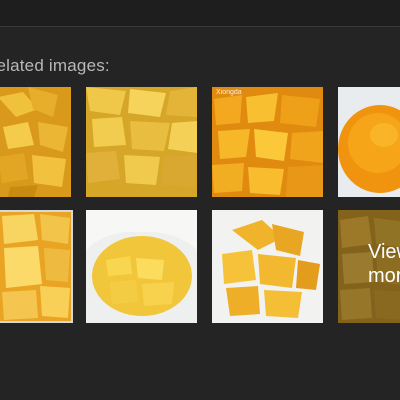 This screenshot has height=400, width=400. I want to click on powder-image-icon, so click(369, 142).